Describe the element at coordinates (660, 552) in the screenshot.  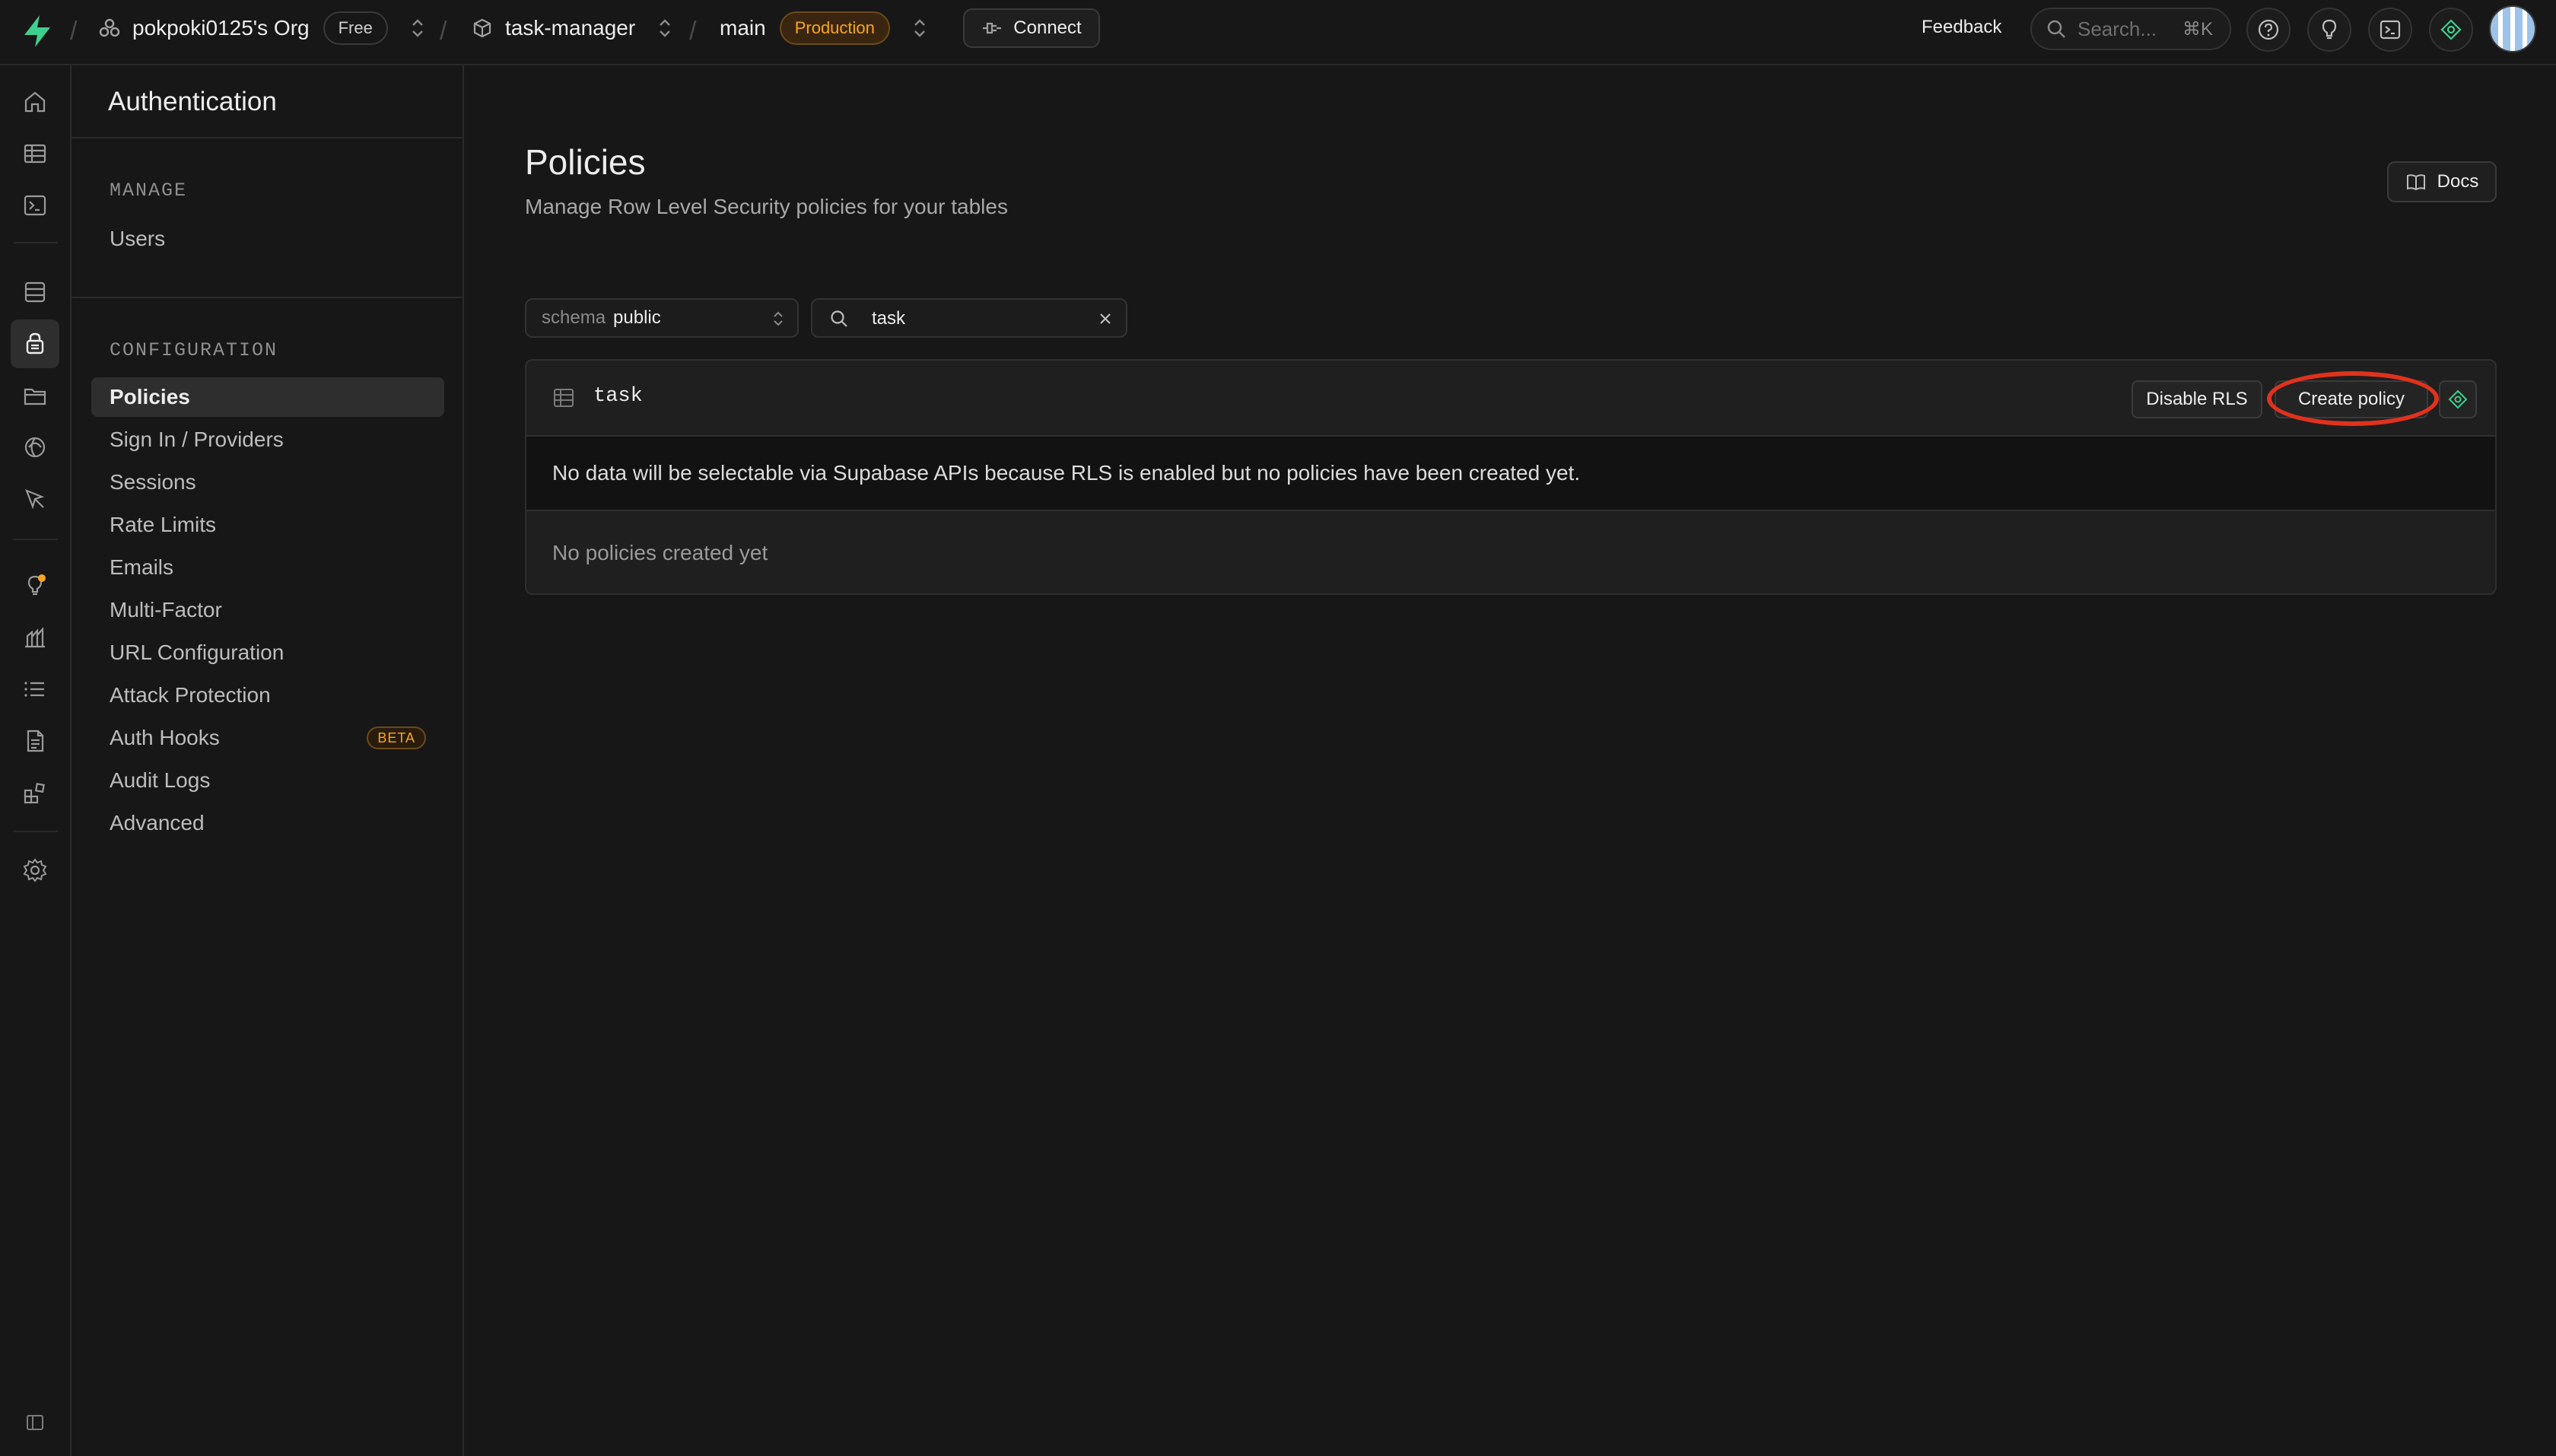
I see `empty-policies-message: No policies created yet` at that location.